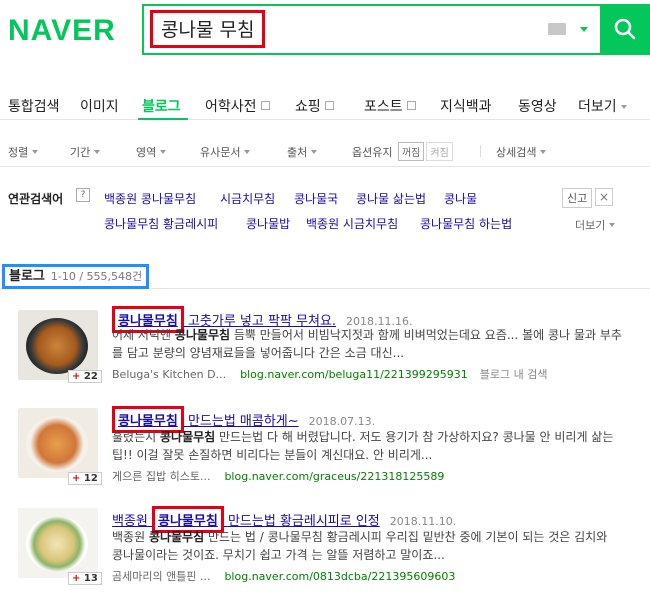 The image size is (650, 603). Describe the element at coordinates (208, 29) in the screenshot. I see `search-input: 콩나물 무침` at that location.